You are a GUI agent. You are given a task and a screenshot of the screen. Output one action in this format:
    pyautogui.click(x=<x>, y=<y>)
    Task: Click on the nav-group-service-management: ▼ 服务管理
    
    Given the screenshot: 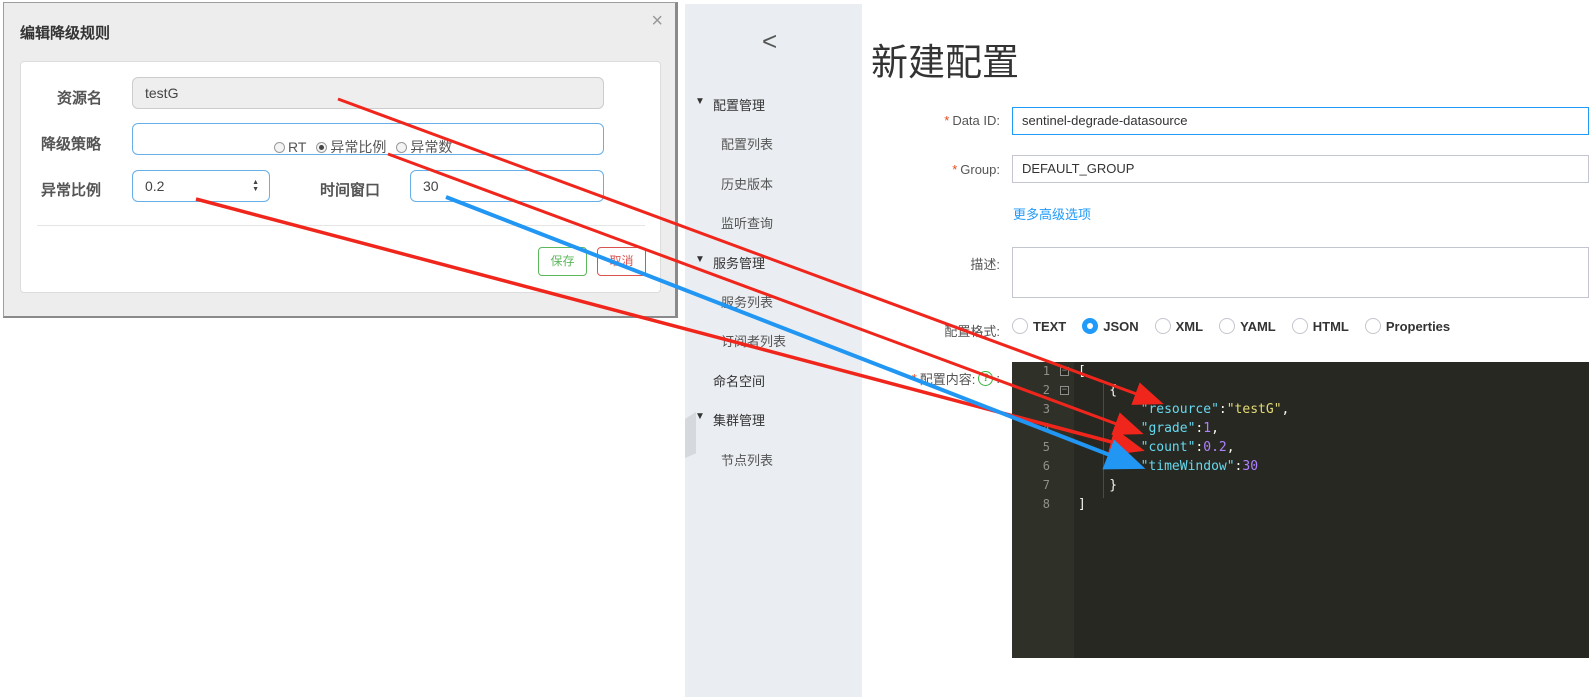 What is the action you would take?
    pyautogui.click(x=730, y=262)
    